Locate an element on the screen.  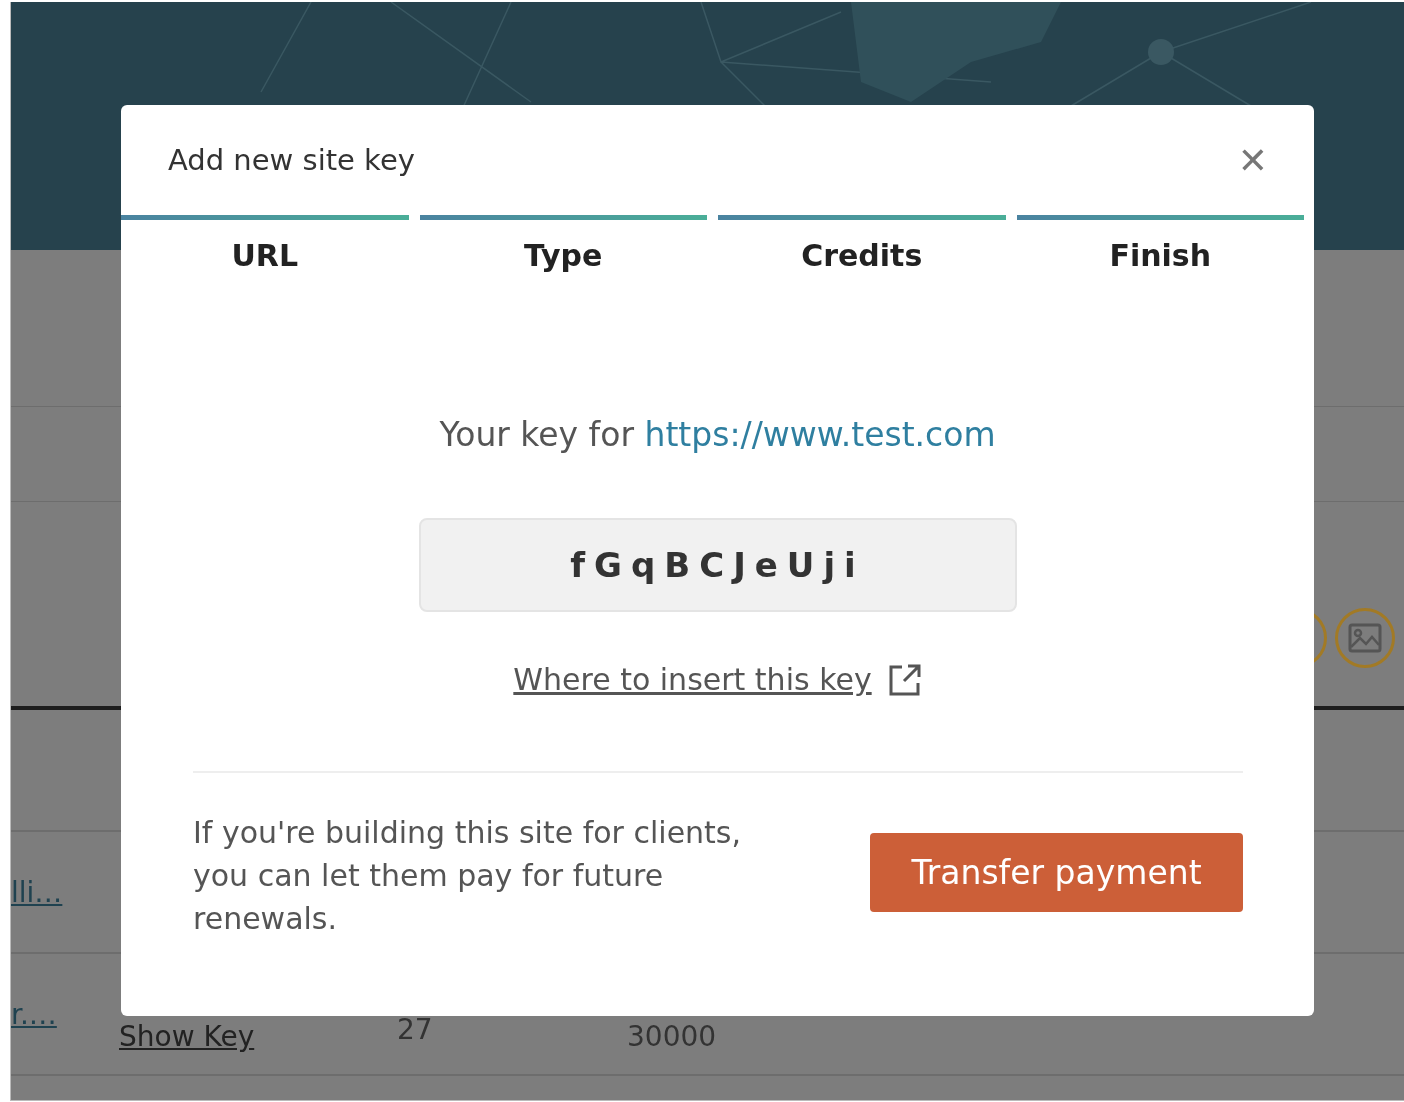
transfer-payment-button: Transfer payment is located at coordinates (1056, 872).